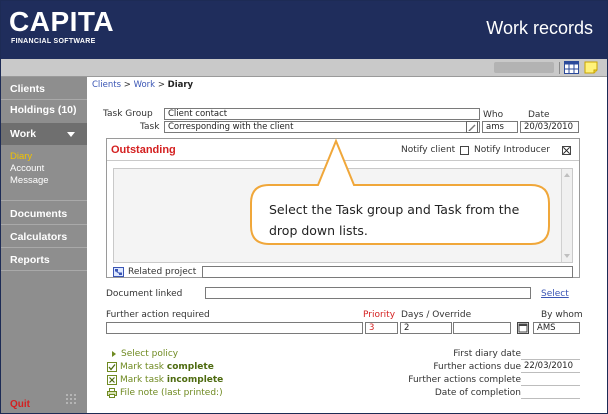 This screenshot has width=608, height=414. Describe the element at coordinates (44, 214) in the screenshot. I see `sidebar-item-documents: Documents` at that location.